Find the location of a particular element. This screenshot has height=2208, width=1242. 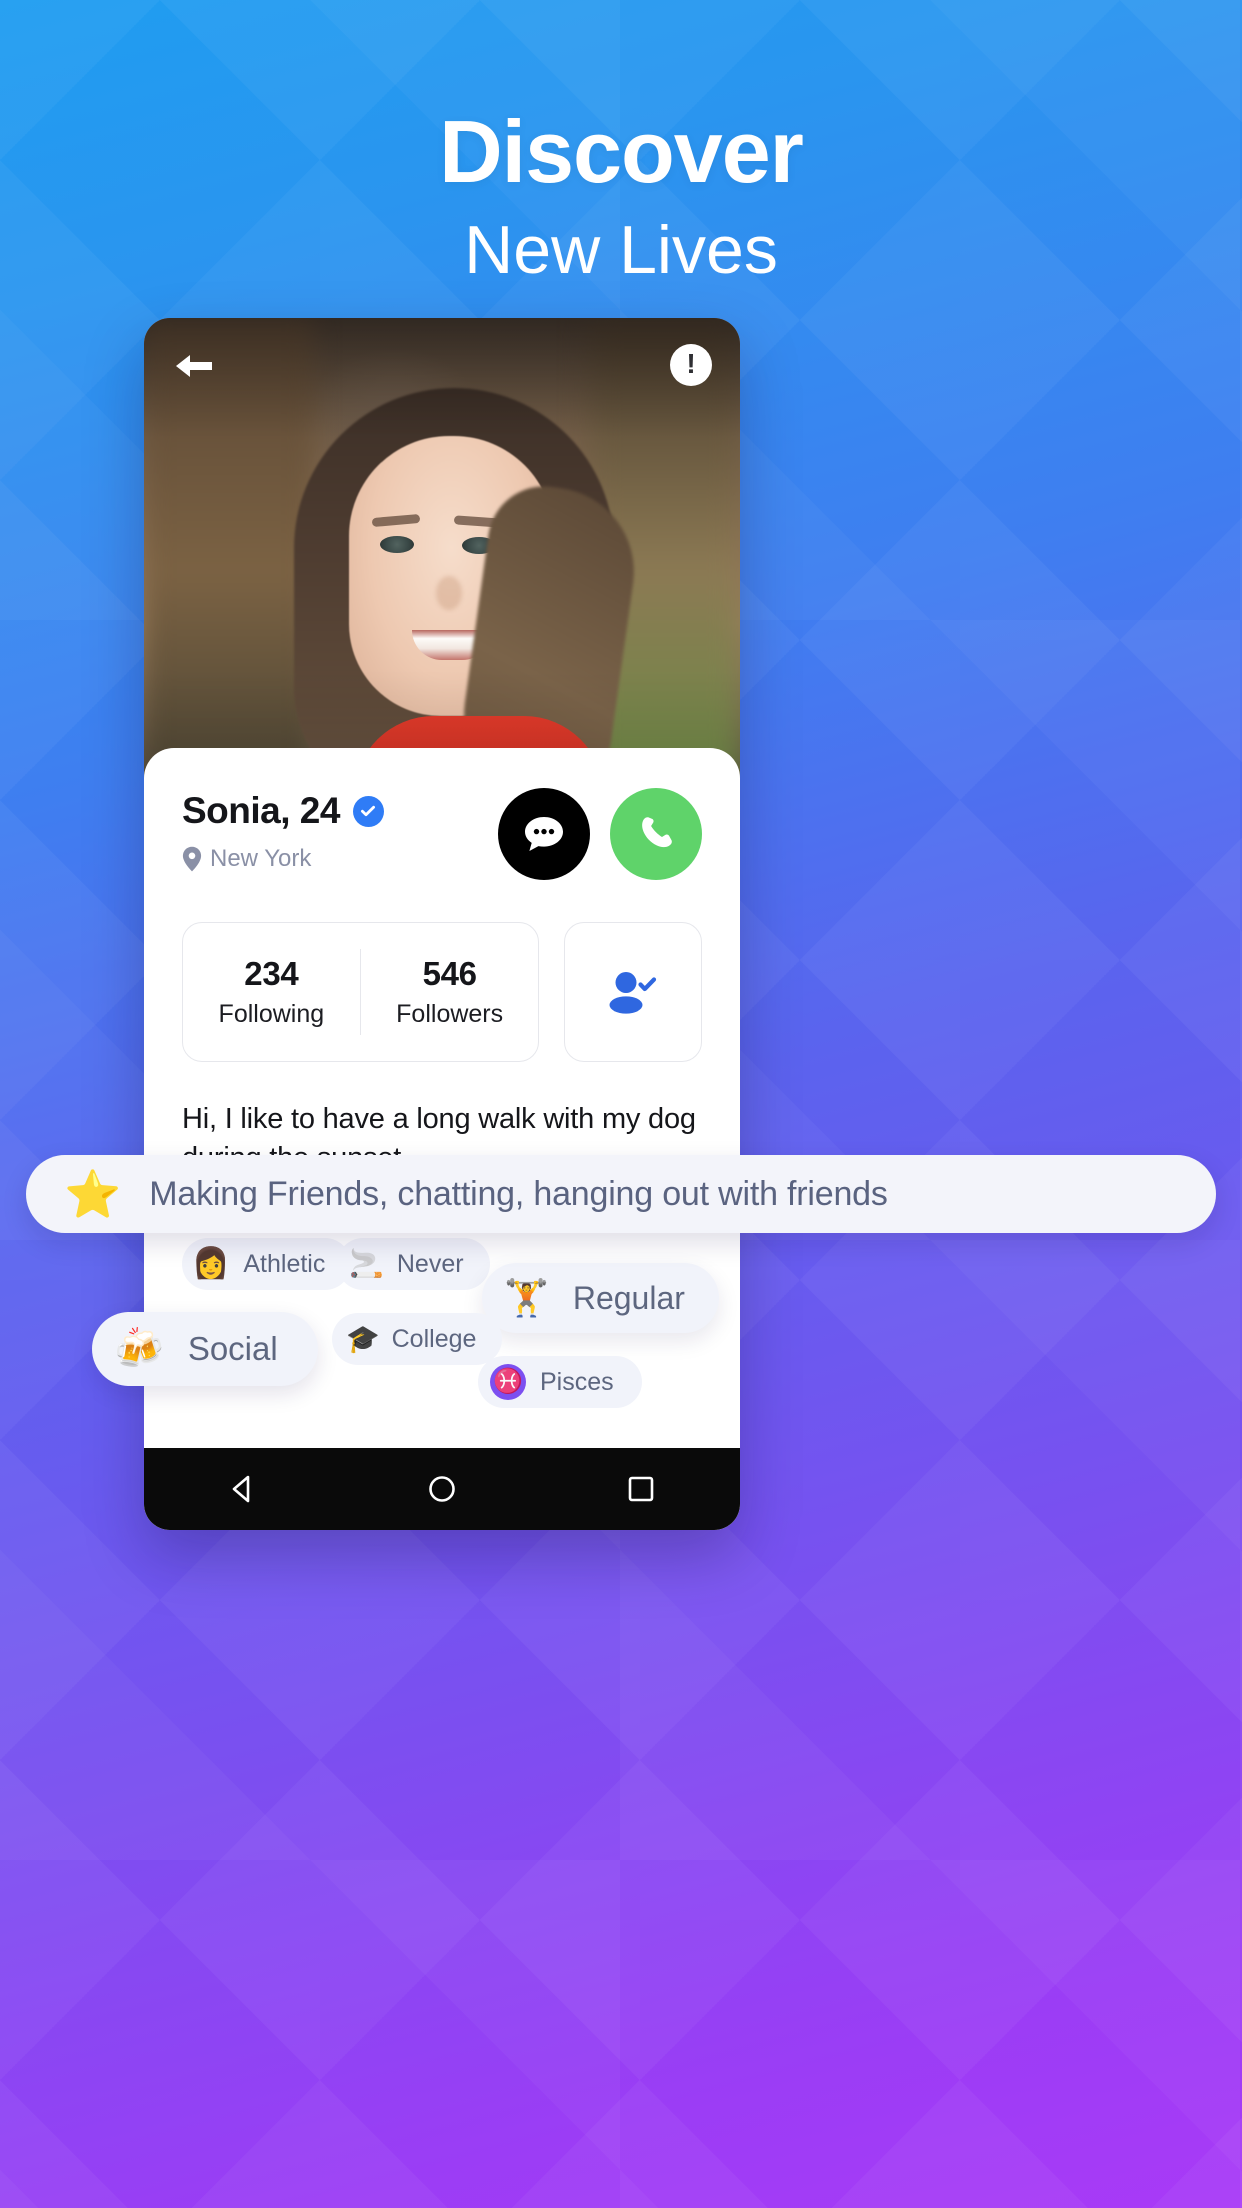

person-check-icon is located at coordinates (633, 993).